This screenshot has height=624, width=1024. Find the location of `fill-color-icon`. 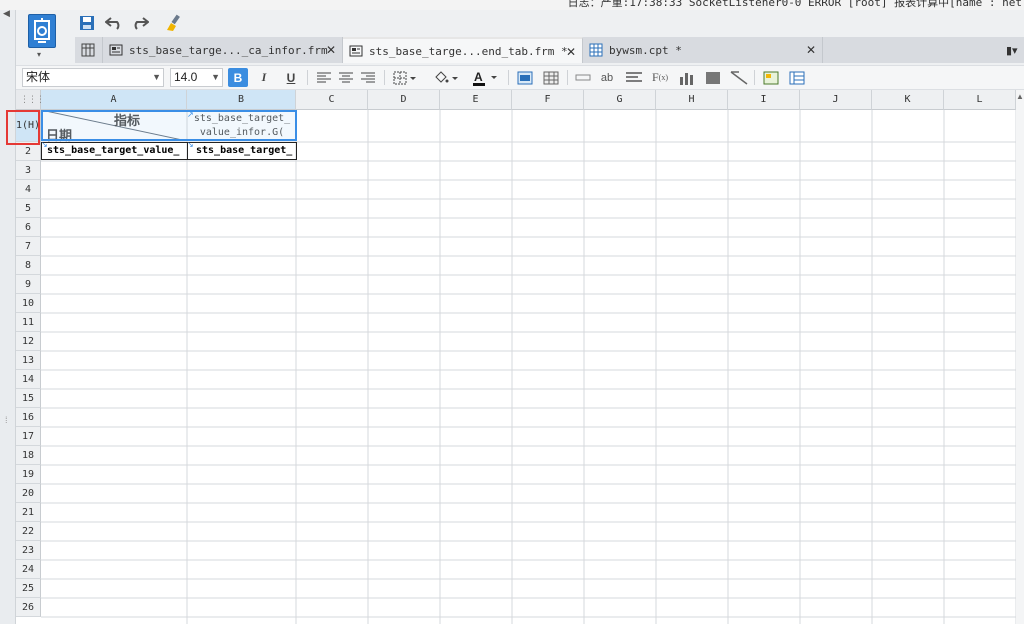

fill-color-icon is located at coordinates (446, 77).